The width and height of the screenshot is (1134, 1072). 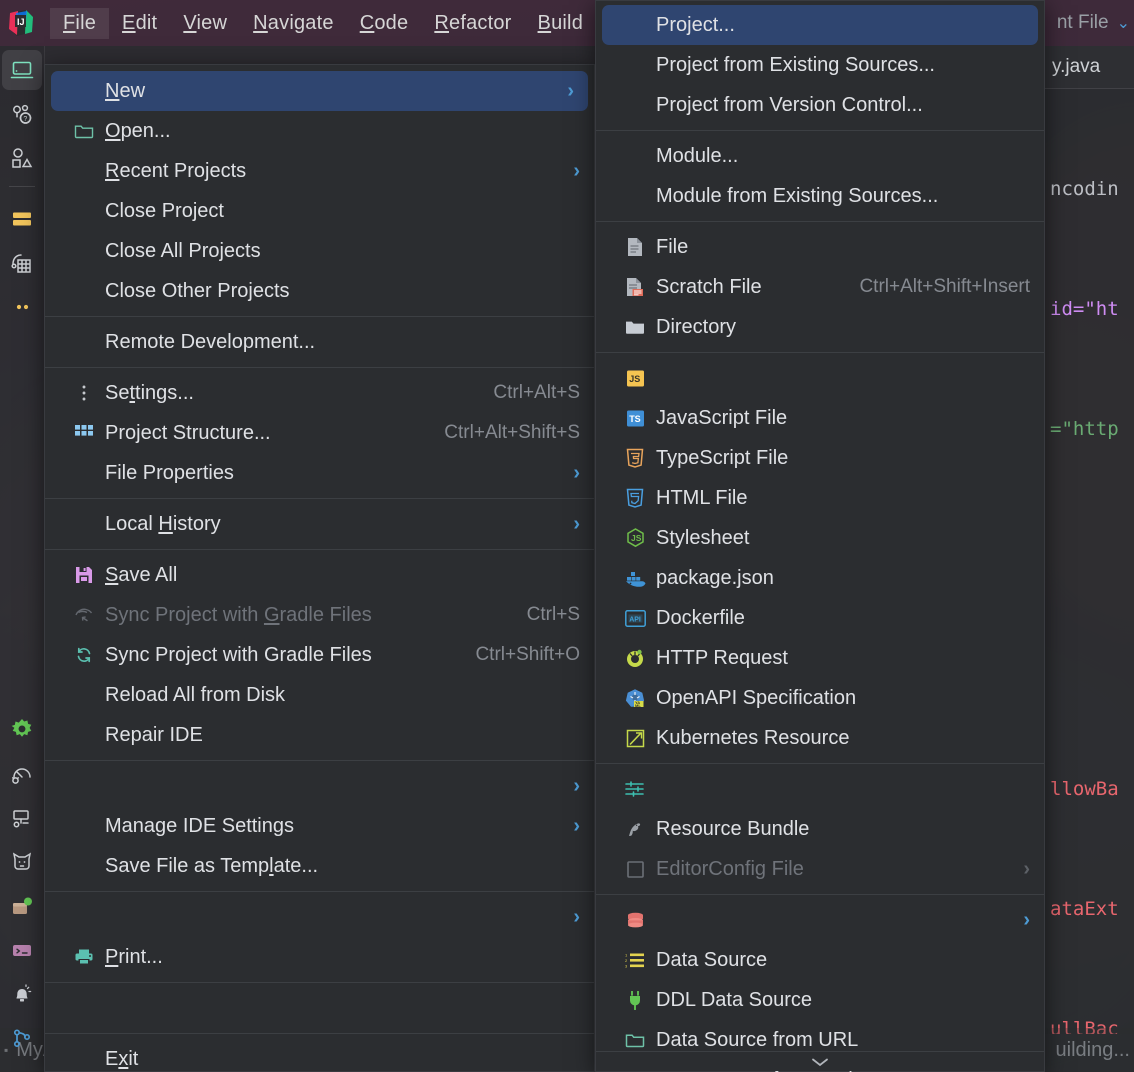 What do you see at coordinates (820, 538) in the screenshot?
I see `submenu-item-package-json: JS Stylesheet` at bounding box center [820, 538].